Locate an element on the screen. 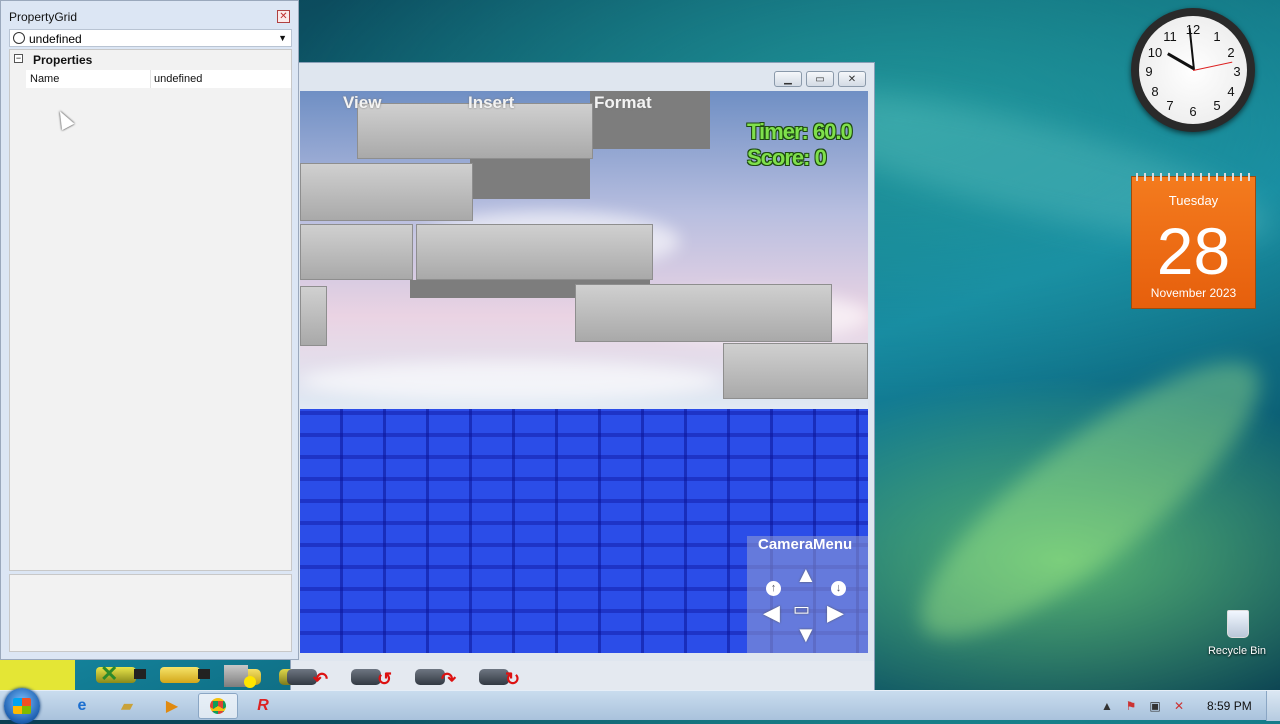  camera-rotate-ccw-icon: ↺ is located at coordinates (369, 676).